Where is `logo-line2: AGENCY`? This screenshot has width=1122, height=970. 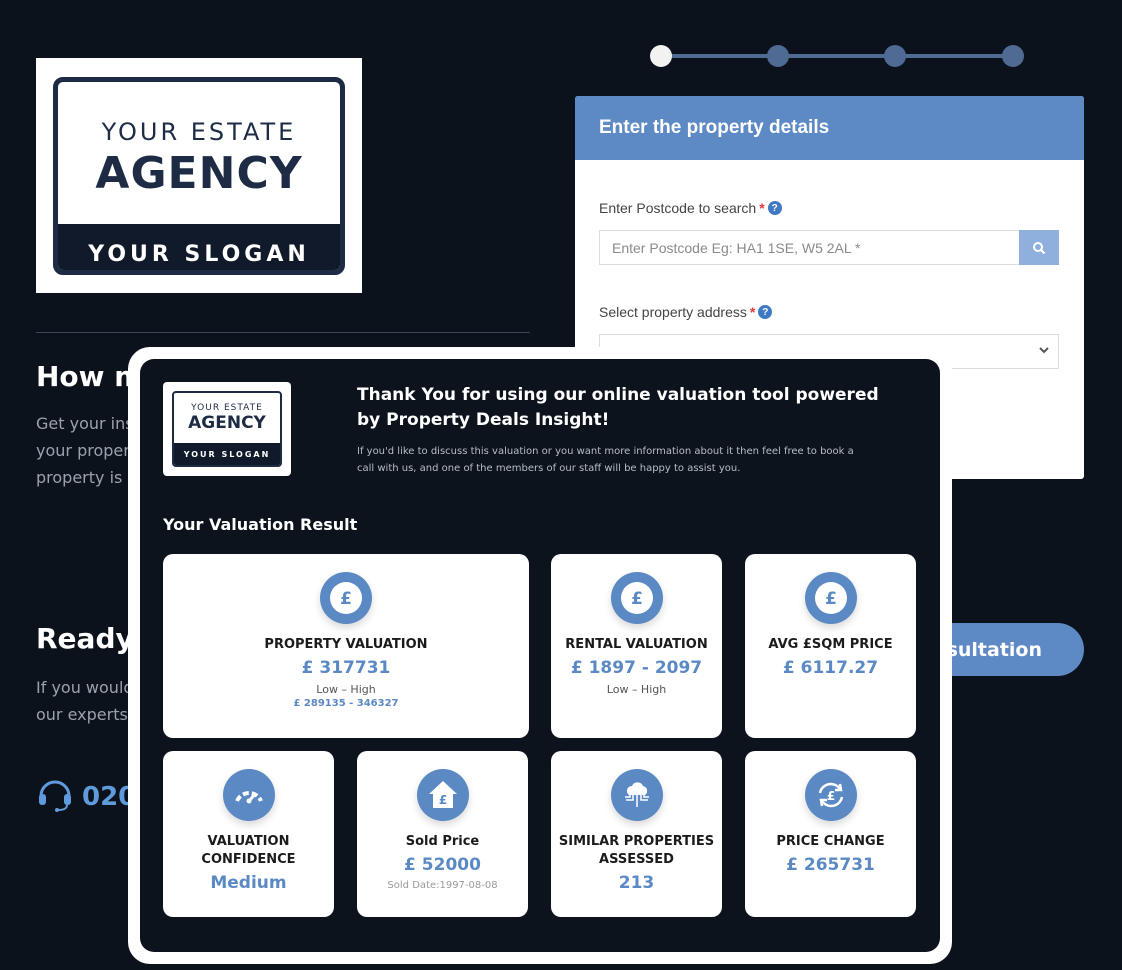
logo-line2: AGENCY is located at coordinates (199, 173).